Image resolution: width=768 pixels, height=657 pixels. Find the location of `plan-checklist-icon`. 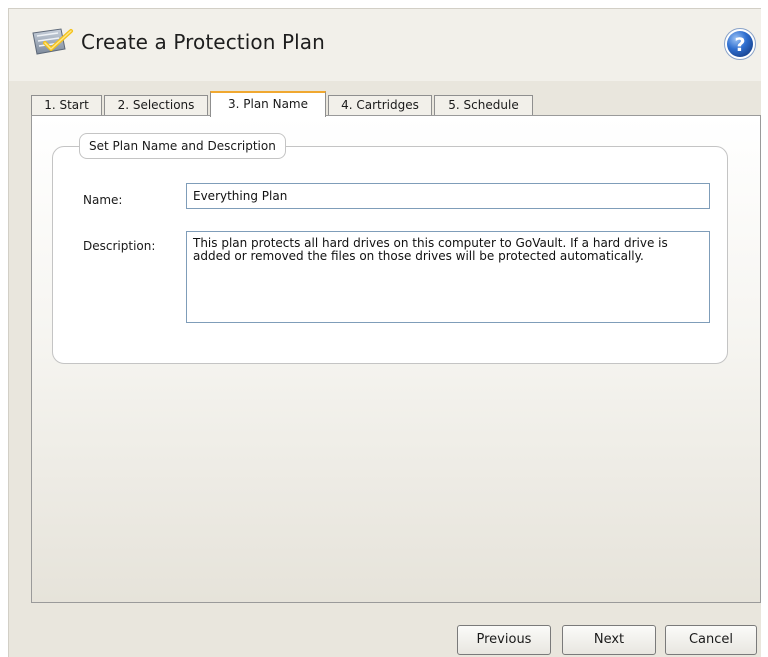

plan-checklist-icon is located at coordinates (53, 42).